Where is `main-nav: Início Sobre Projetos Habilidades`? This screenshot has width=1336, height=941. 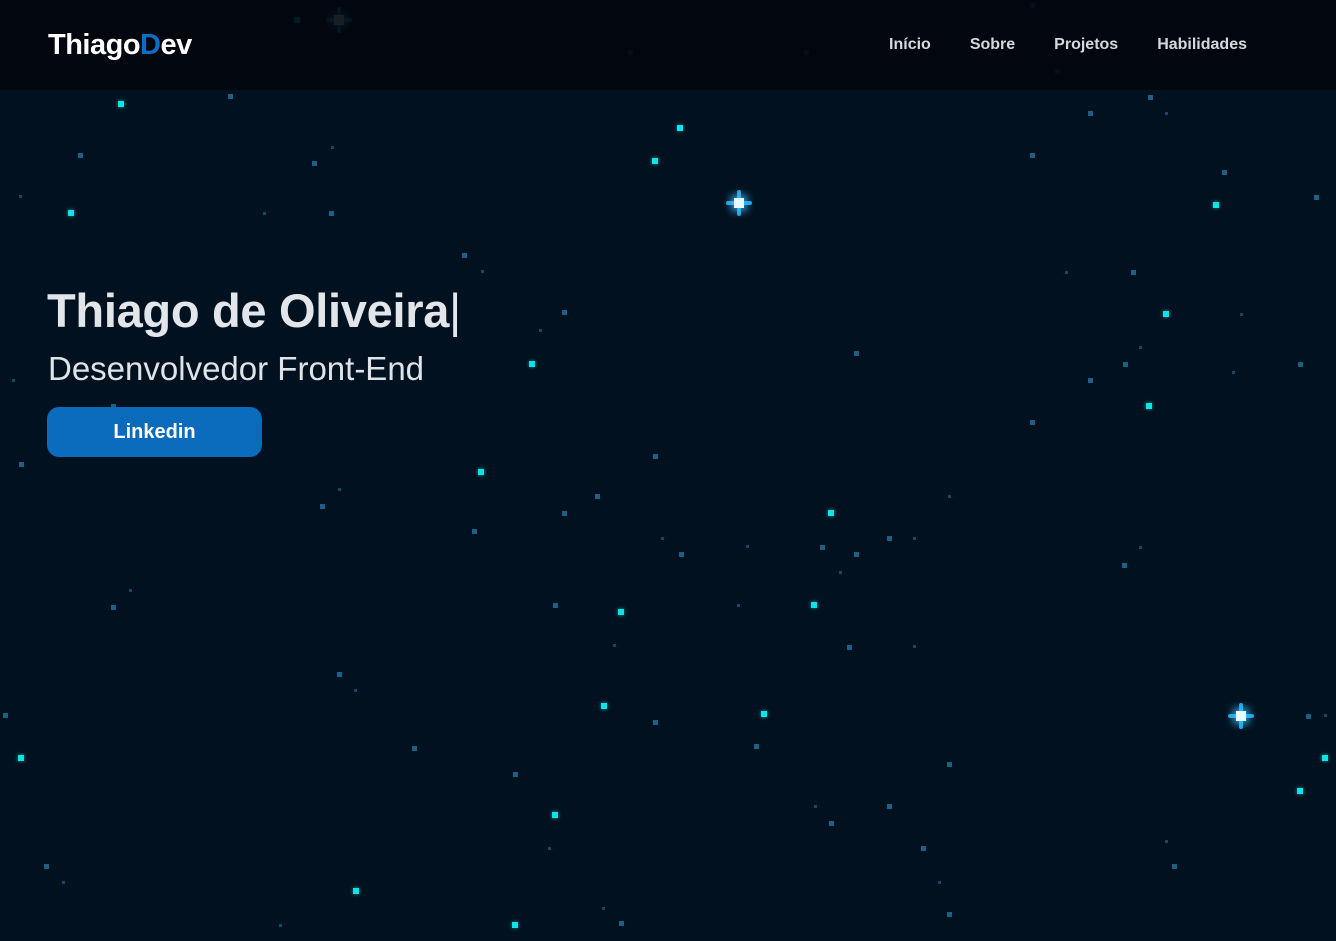
main-nav: Início Sobre Projetos Habilidades is located at coordinates (1068, 45).